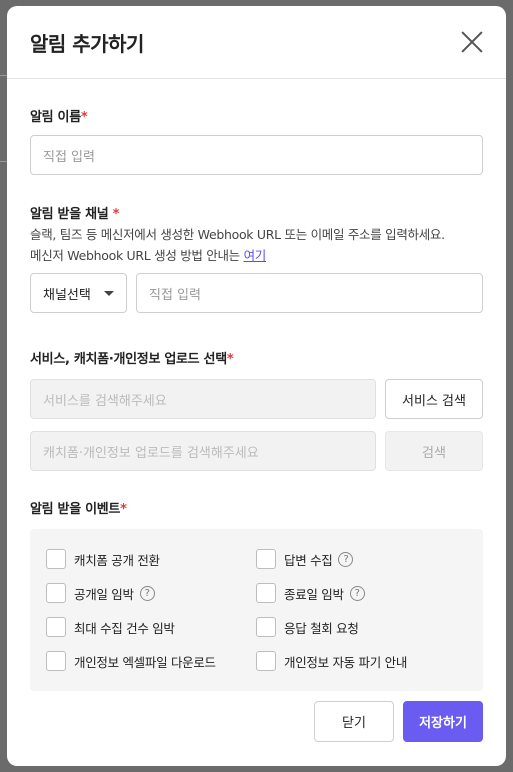 The height and width of the screenshot is (772, 513). I want to click on channel-input: 직접 입력, so click(309, 293).